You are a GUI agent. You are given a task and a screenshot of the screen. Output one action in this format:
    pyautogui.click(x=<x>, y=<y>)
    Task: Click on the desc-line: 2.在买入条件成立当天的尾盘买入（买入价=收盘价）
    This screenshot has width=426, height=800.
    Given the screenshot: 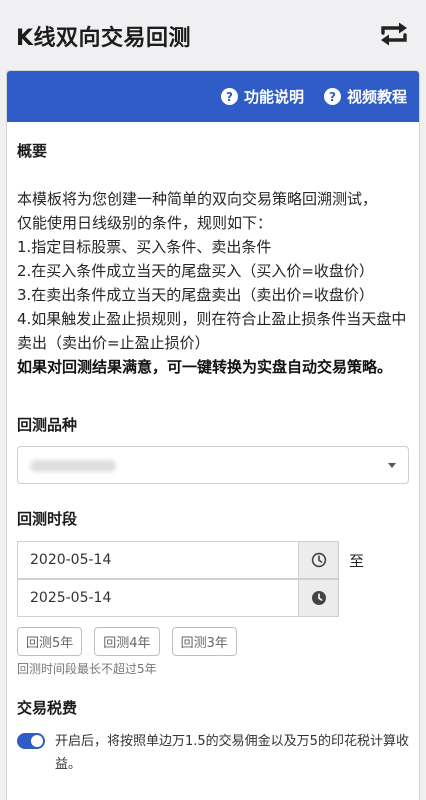 What is the action you would take?
    pyautogui.click(x=195, y=271)
    